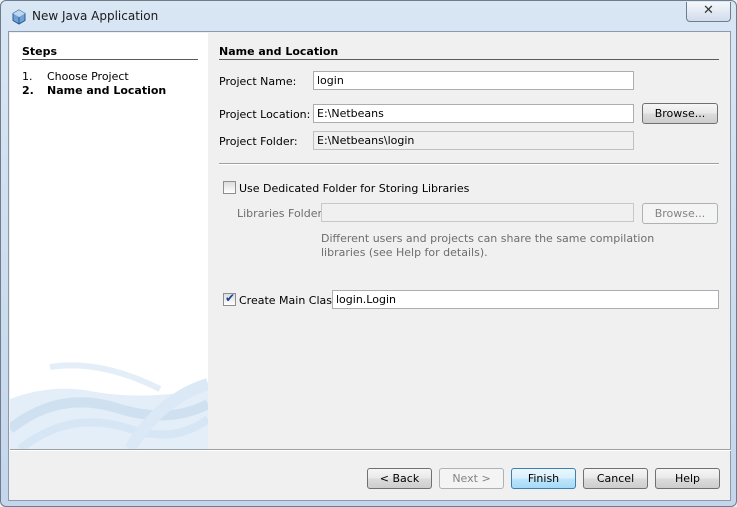 The height and width of the screenshot is (507, 737). Describe the element at coordinates (229, 187) in the screenshot. I see `dedicated-folder-checkbox` at that location.